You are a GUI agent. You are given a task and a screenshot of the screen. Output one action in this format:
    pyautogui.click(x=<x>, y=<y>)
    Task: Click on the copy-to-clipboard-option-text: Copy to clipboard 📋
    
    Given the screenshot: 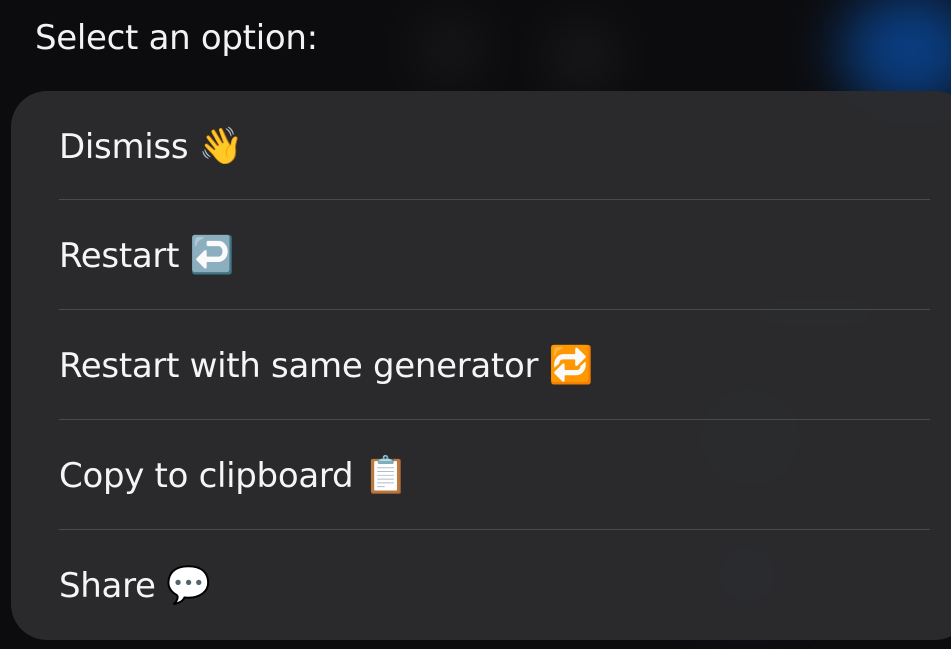 What is the action you would take?
    pyautogui.click(x=234, y=475)
    